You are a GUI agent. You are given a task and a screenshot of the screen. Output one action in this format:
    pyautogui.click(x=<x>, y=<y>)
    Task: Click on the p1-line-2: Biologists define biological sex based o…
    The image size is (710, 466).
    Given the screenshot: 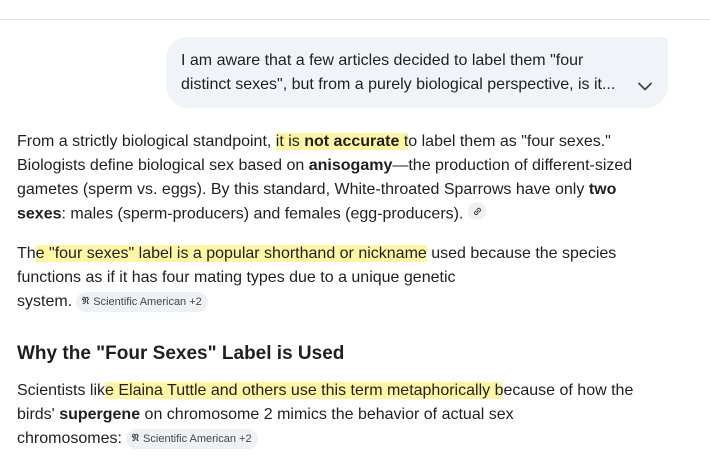 What is the action you would take?
    pyautogui.click(x=324, y=166)
    